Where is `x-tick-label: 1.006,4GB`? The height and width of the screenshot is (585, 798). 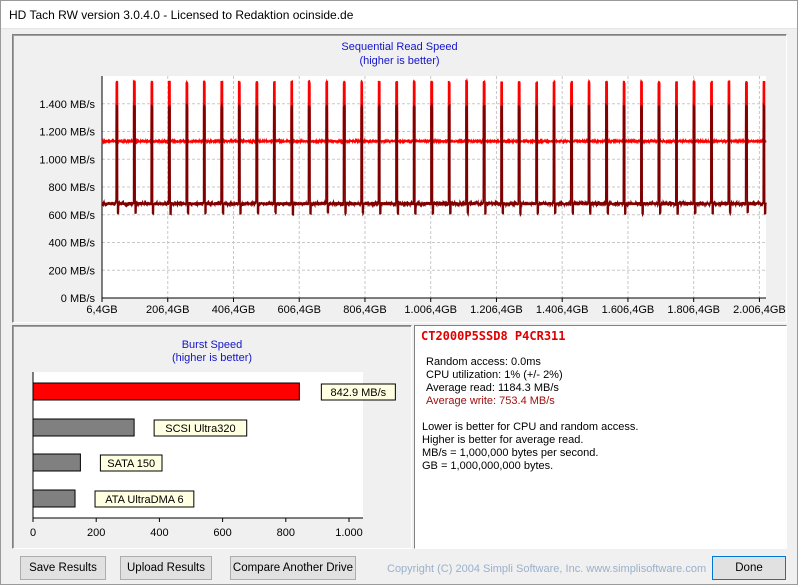
x-tick-label: 1.006,4GB is located at coordinates (430, 310).